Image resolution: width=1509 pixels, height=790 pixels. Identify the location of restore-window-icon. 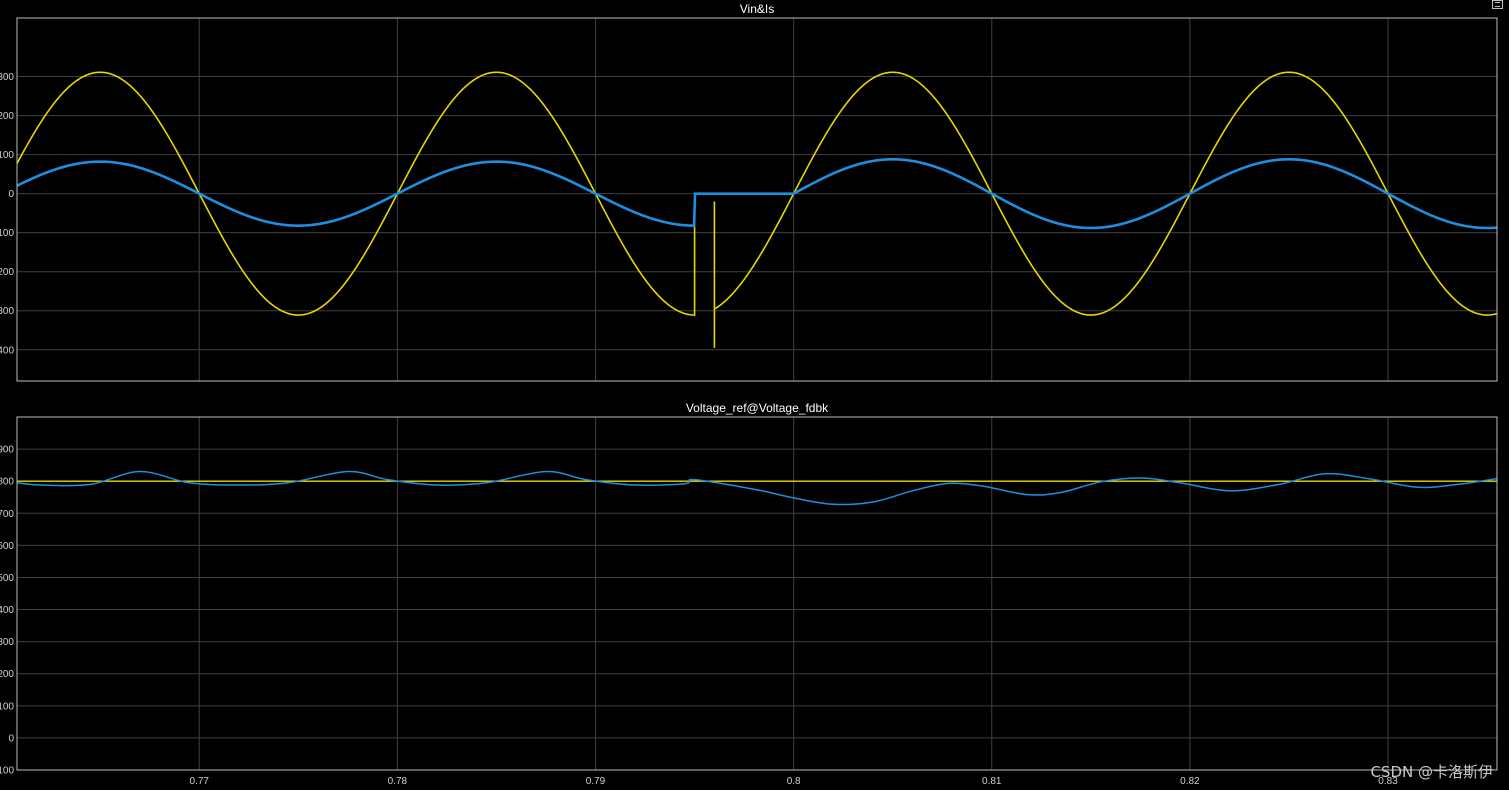
(1497, 4).